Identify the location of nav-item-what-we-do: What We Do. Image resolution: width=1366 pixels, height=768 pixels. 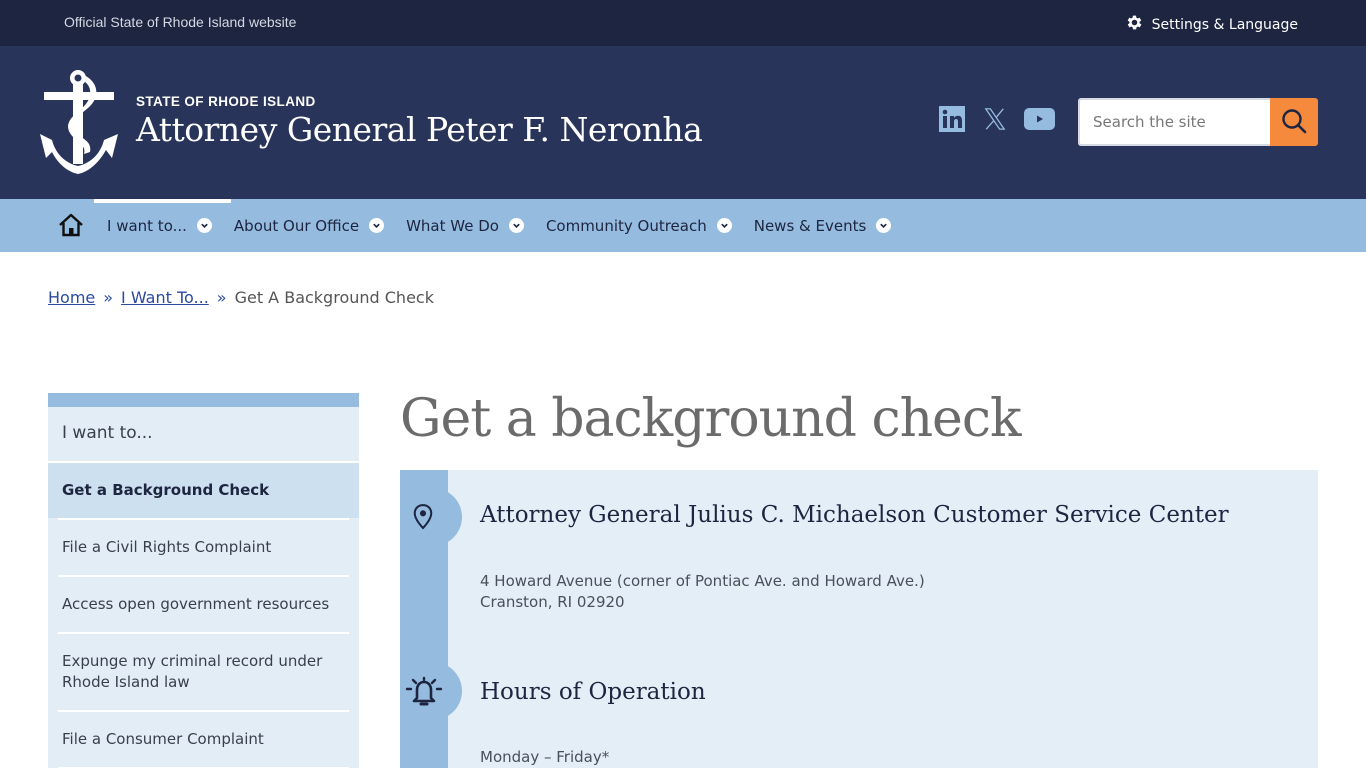
(465, 226).